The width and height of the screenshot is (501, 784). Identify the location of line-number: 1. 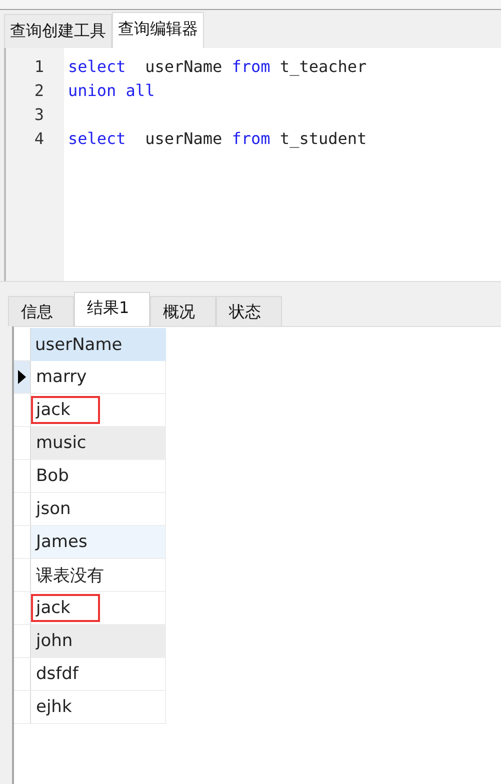
(38, 66).